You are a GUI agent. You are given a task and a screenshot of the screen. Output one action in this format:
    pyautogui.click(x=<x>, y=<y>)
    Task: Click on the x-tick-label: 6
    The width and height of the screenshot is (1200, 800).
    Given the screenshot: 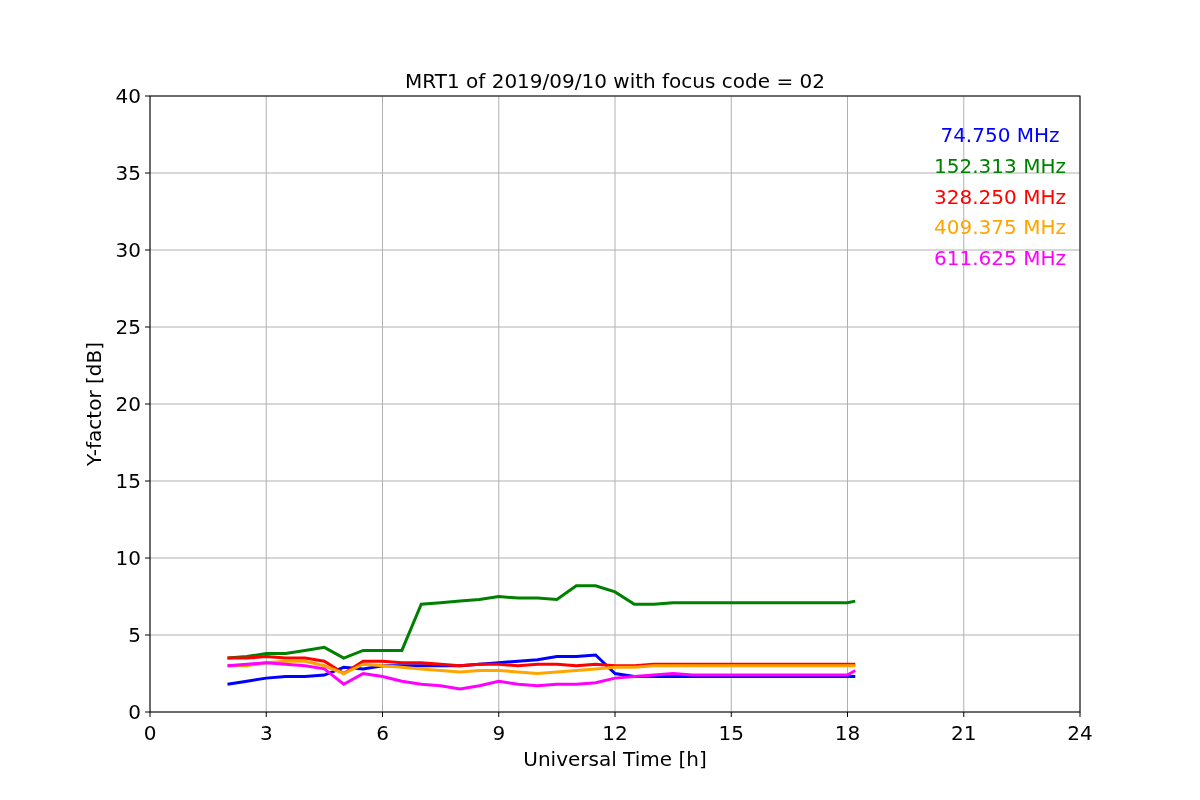 What is the action you would take?
    pyautogui.click(x=382, y=733)
    